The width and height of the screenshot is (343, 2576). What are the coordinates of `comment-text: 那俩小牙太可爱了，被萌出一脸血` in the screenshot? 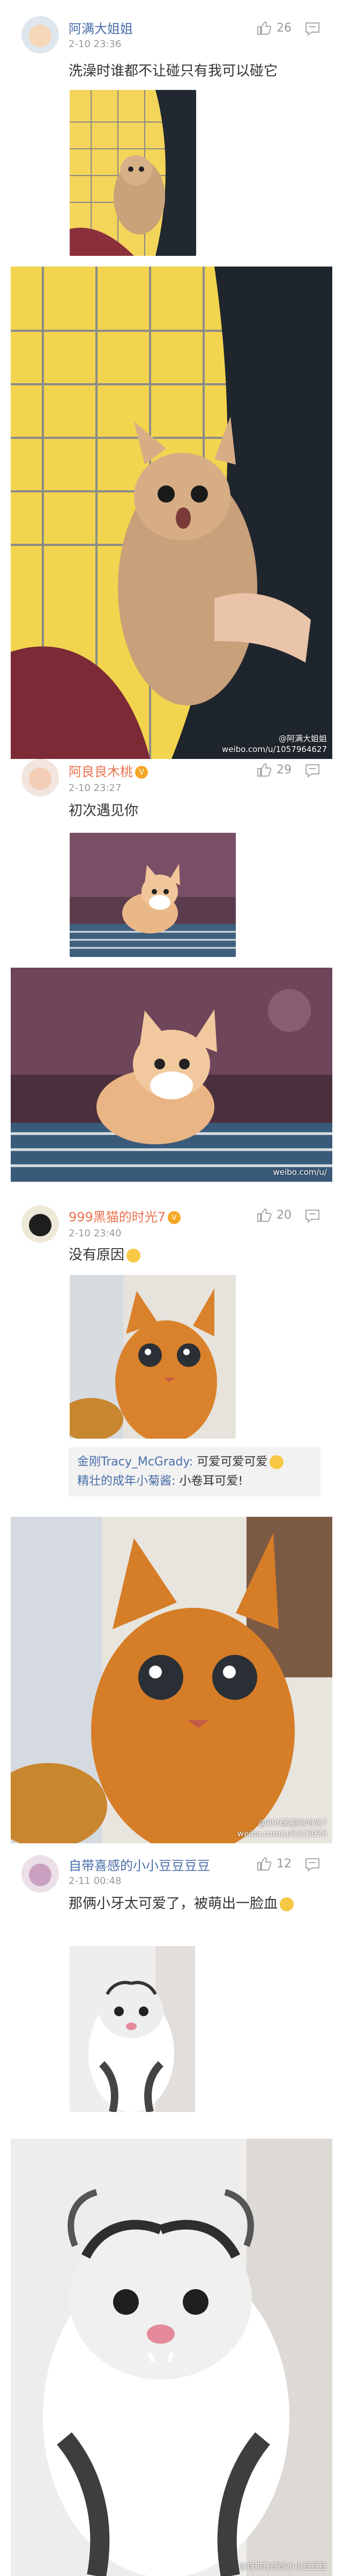 It's located at (197, 1904).